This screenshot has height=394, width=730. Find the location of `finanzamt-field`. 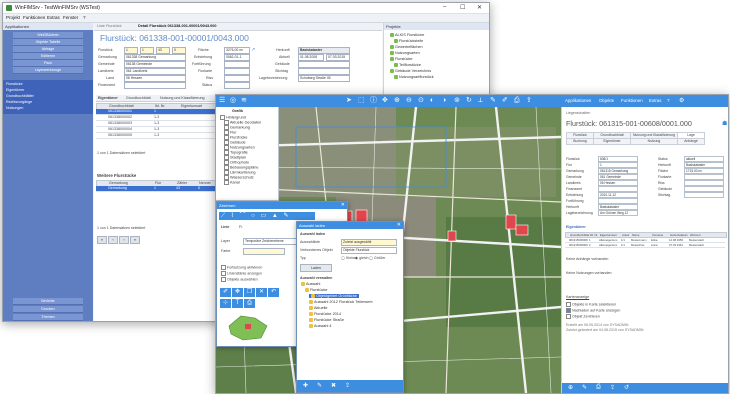

finanzamt-field is located at coordinates (155, 85).